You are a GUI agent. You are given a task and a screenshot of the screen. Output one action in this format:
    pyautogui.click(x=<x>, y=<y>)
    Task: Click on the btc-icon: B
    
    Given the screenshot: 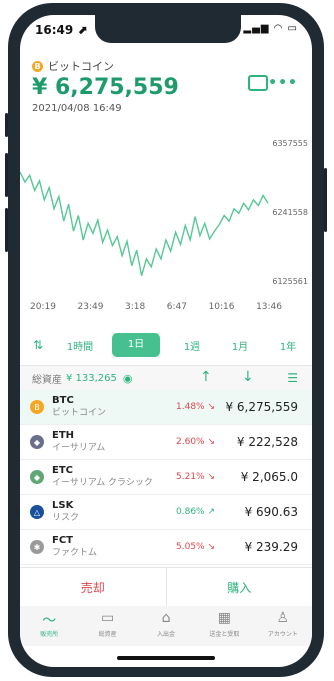 What is the action you would take?
    pyautogui.click(x=37, y=407)
    